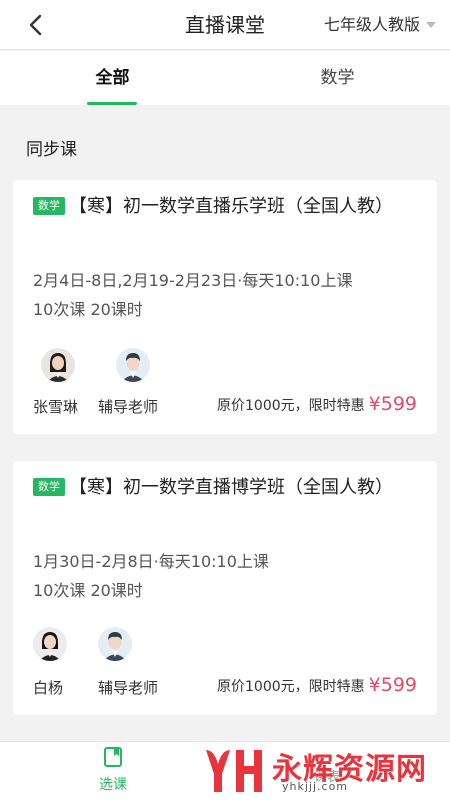  I want to click on tab-math: 数学, so click(337, 78).